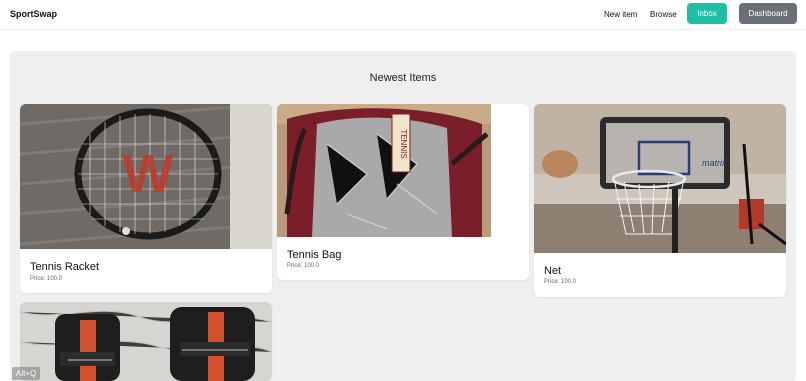 This screenshot has height=381, width=806. Describe the element at coordinates (403, 78) in the screenshot. I see `section-title: Newest Items` at that location.